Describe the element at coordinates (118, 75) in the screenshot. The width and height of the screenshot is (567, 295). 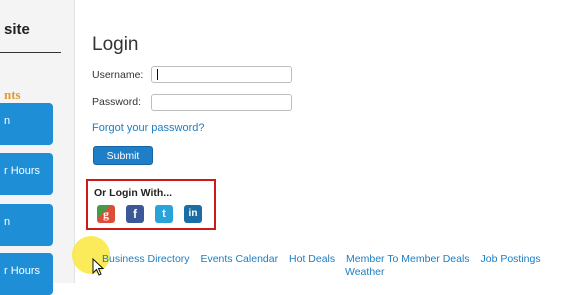
I see `username-label: Username:` at that location.